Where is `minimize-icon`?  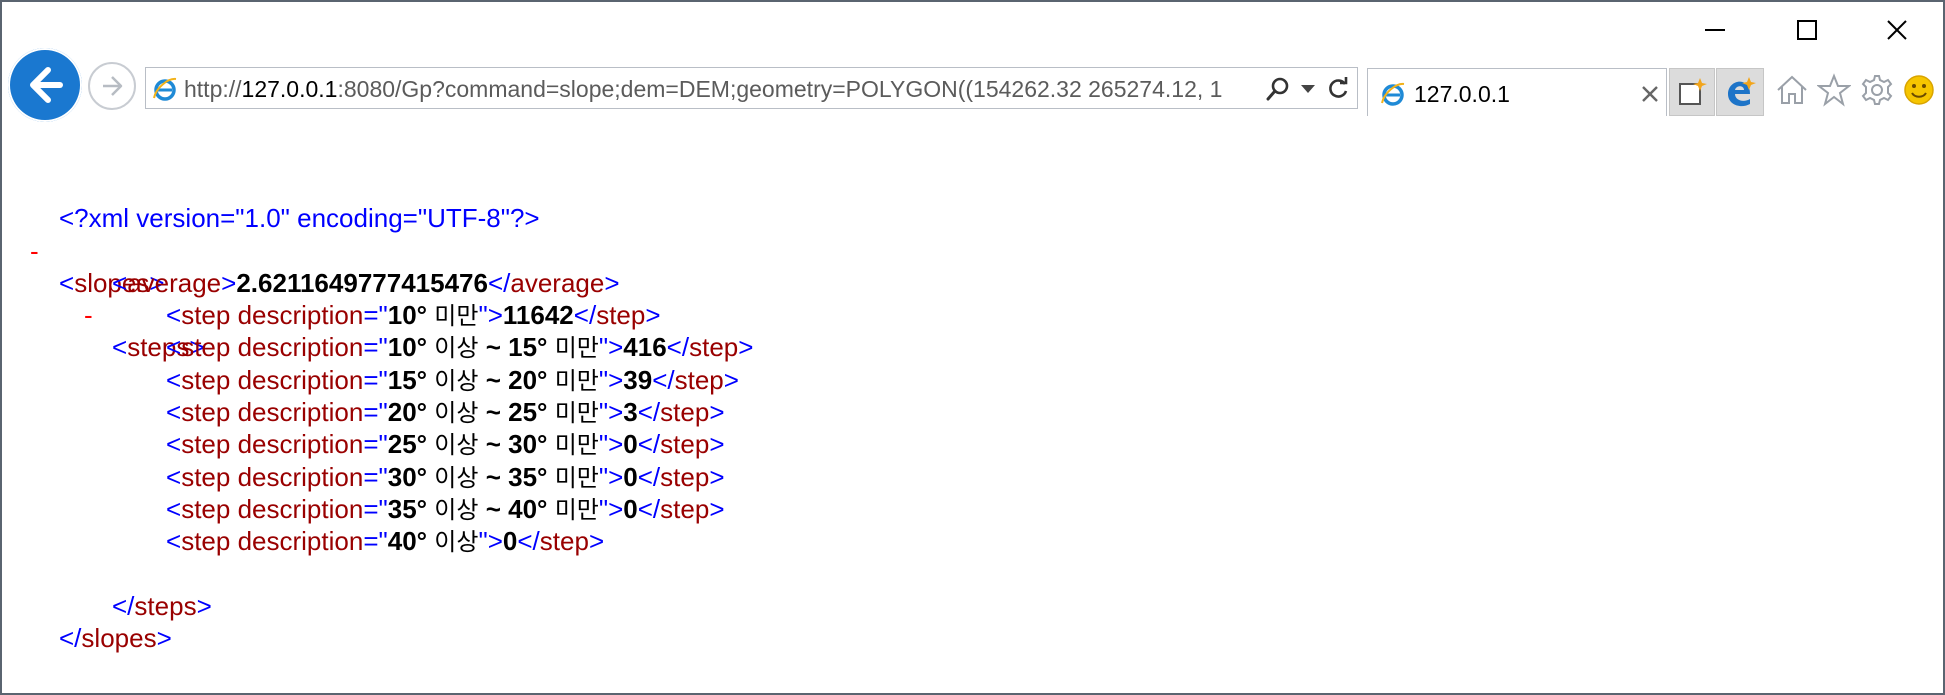
minimize-icon is located at coordinates (1715, 30).